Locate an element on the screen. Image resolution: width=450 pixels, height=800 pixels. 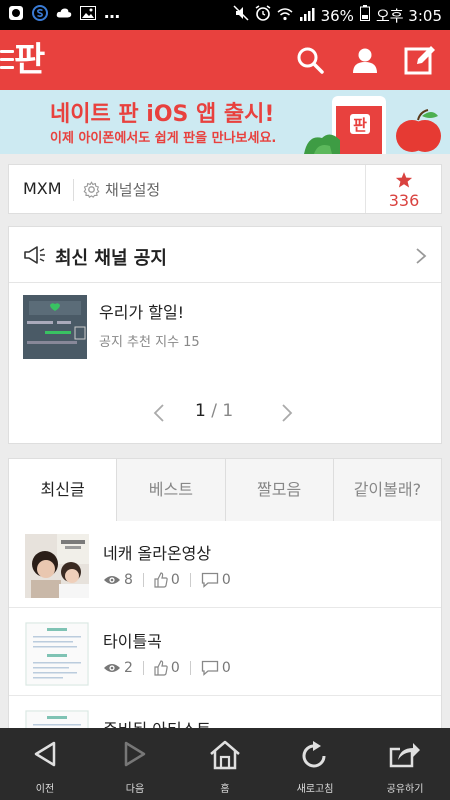
star-icon is located at coordinates (404, 180).